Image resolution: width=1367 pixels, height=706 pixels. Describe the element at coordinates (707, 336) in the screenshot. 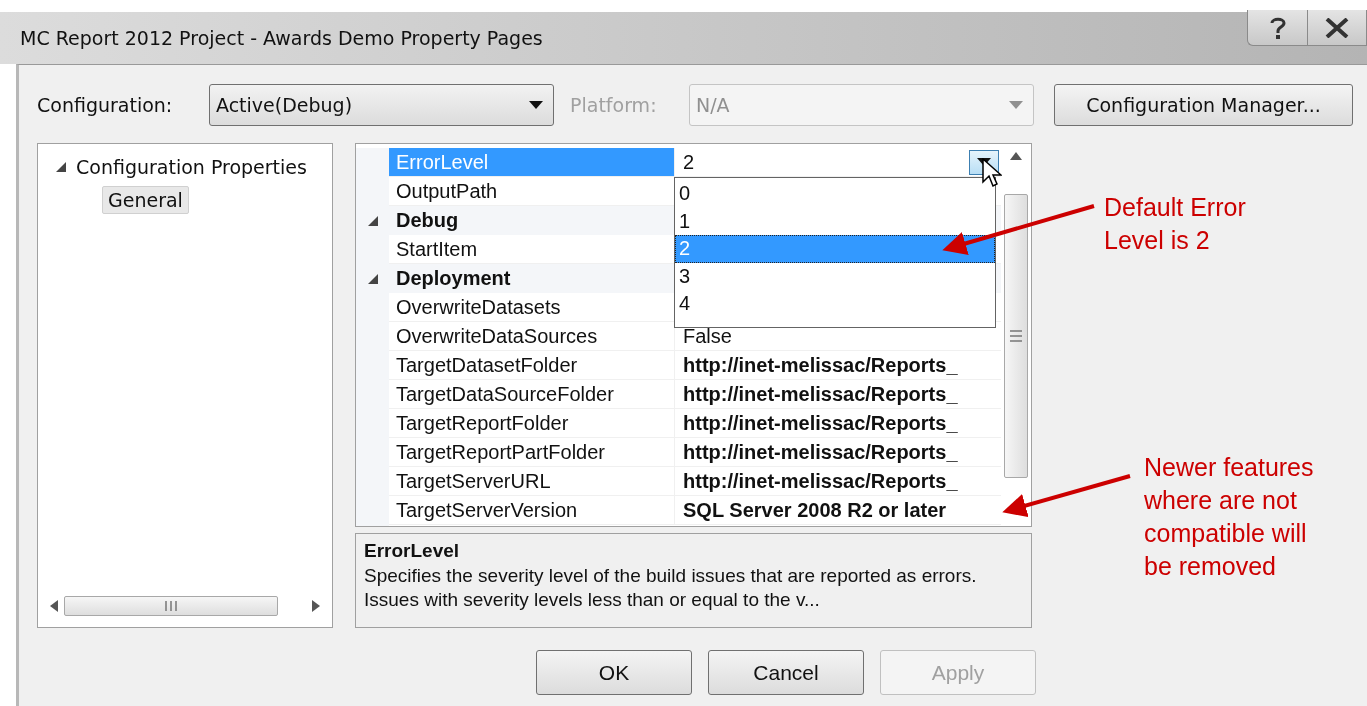

I see `property-value: False` at that location.